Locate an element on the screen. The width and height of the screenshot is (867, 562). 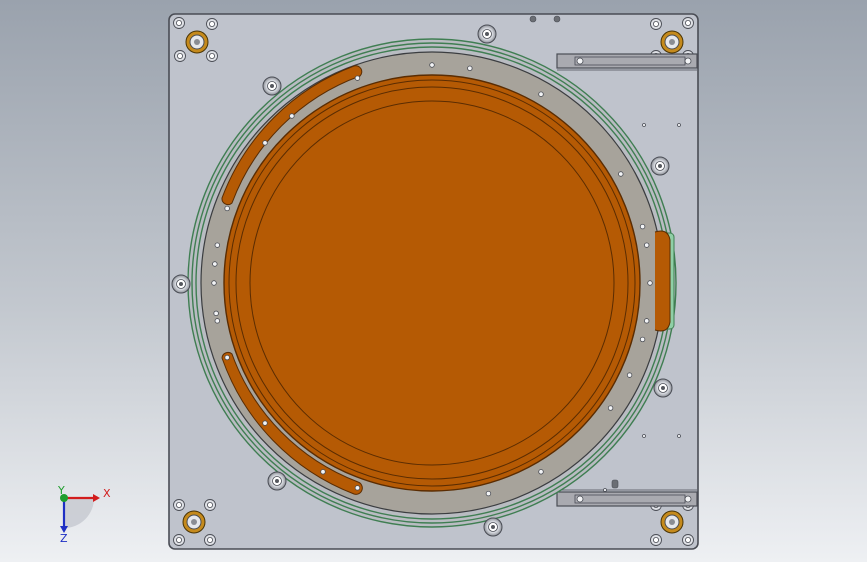
z-axis-label: Z is located at coordinates (64, 538).